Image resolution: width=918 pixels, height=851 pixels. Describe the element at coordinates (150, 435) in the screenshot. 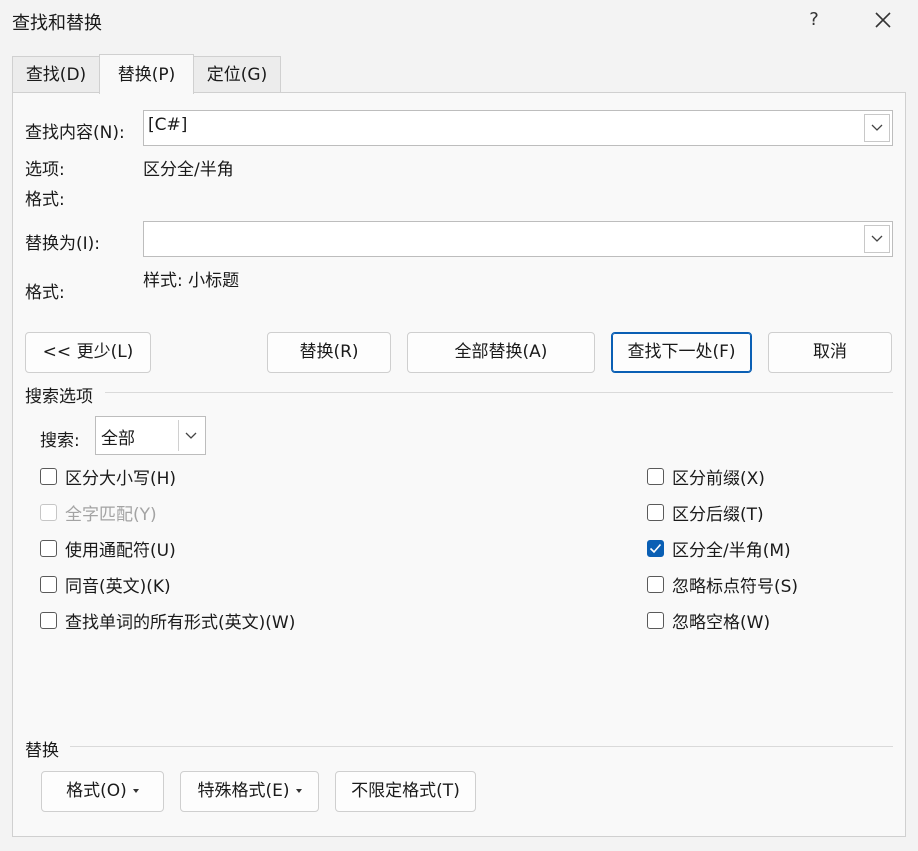

I see `search-direction-select: 全部` at that location.